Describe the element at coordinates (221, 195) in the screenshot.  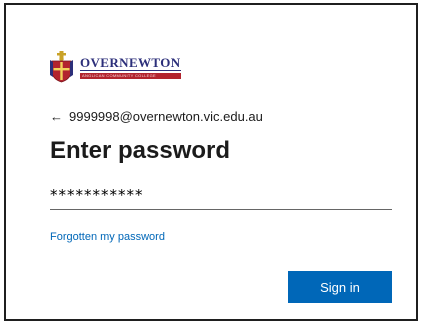
I see `password-input` at that location.